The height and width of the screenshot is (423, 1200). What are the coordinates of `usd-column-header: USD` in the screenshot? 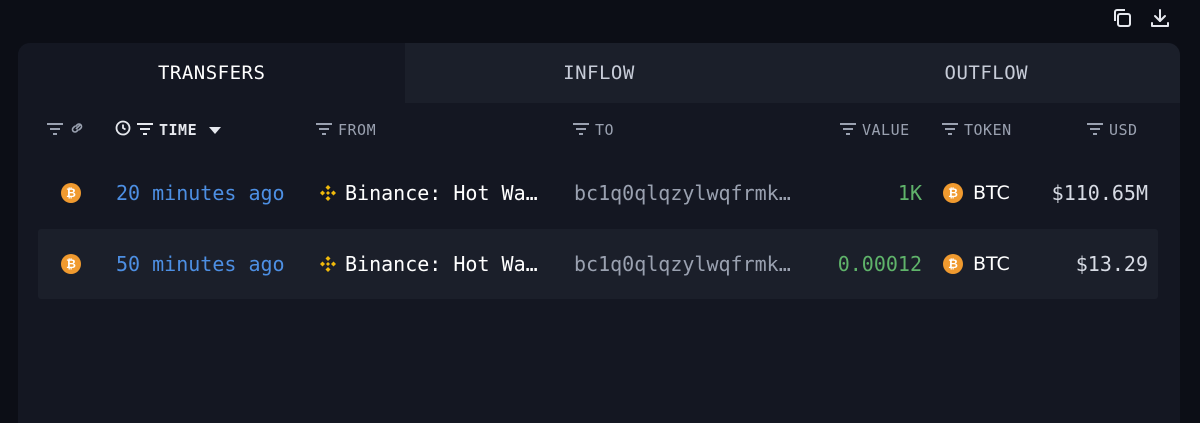 It's located at (1112, 130).